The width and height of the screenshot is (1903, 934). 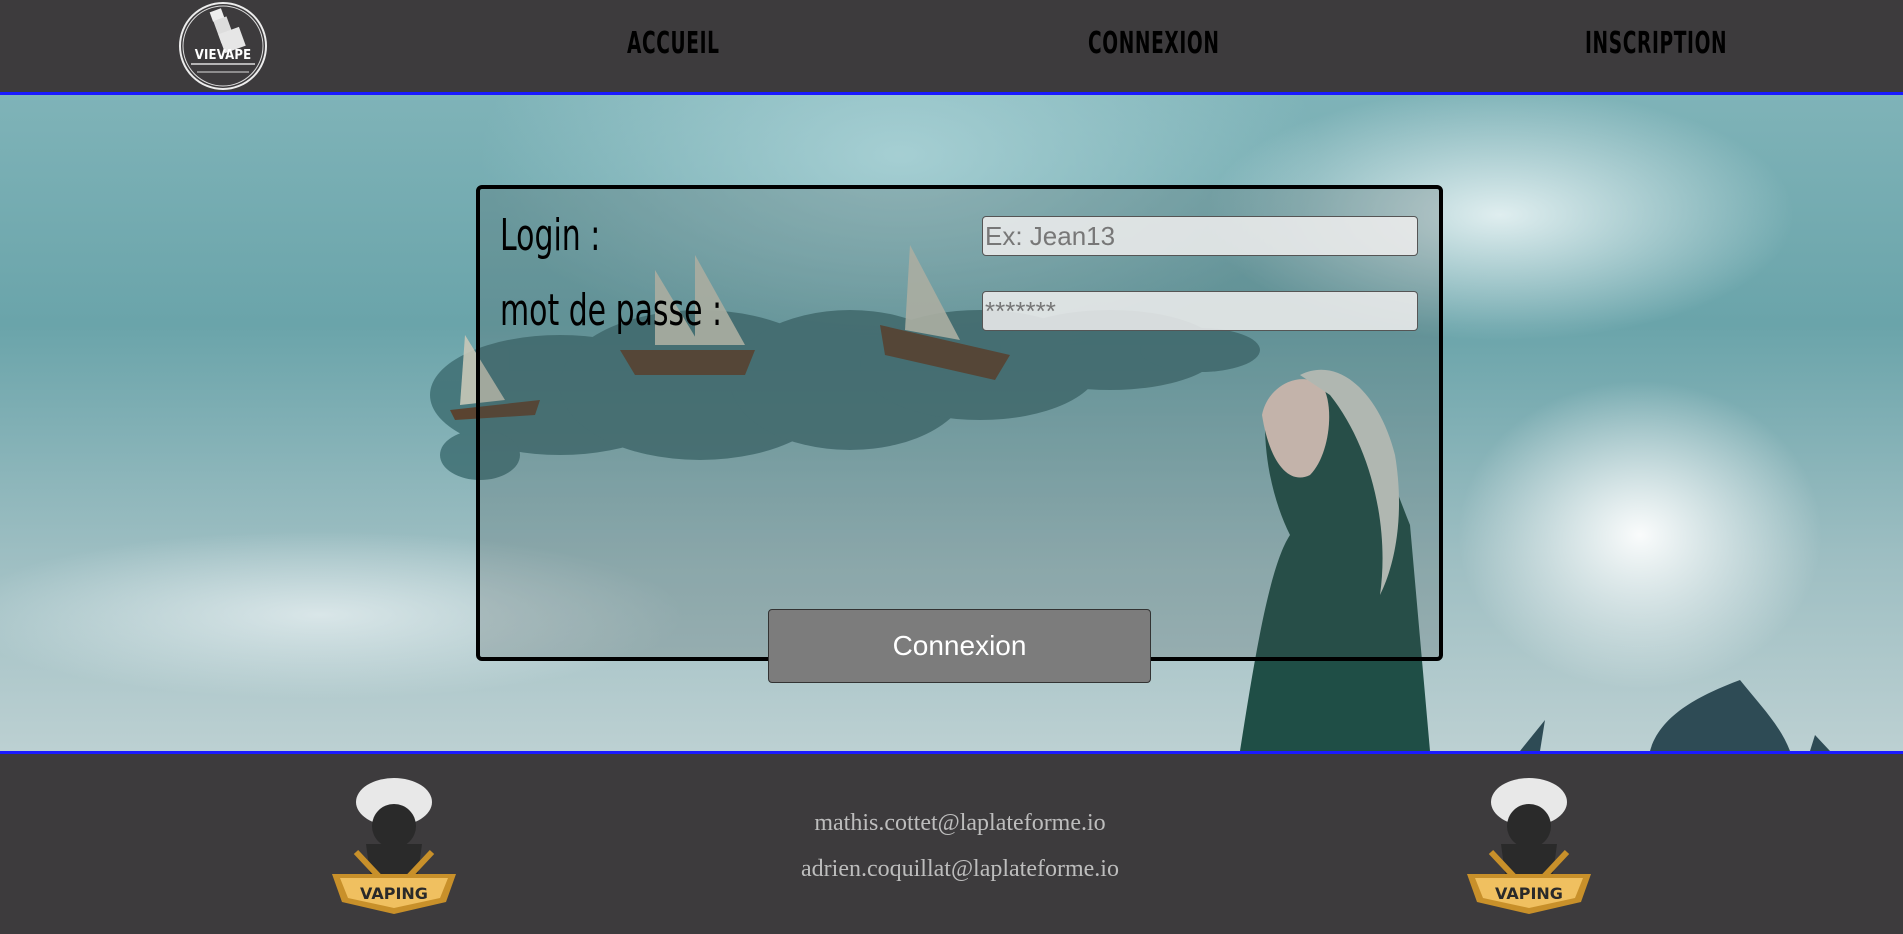 What do you see at coordinates (611, 310) in the screenshot?
I see `password-label: mot de passe :` at bounding box center [611, 310].